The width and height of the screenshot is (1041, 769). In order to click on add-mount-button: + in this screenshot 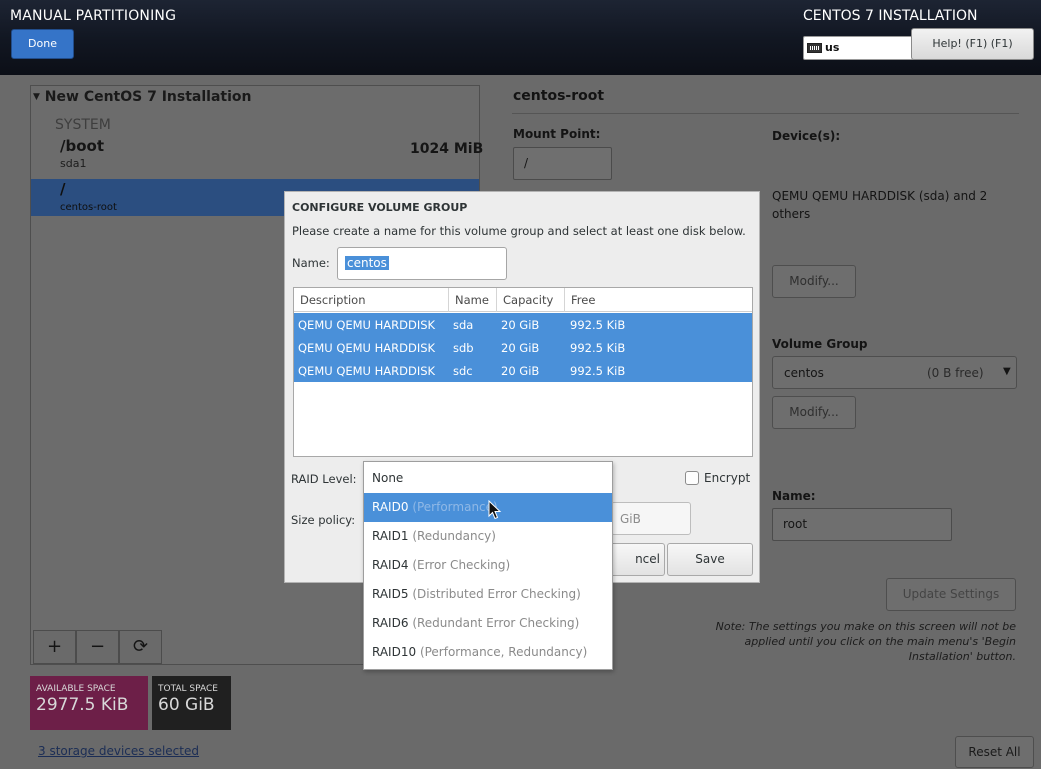, I will do `click(54, 647)`.